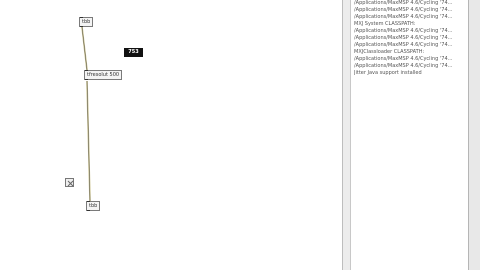 This screenshot has width=480, height=270. Describe the element at coordinates (388, 73) in the screenshot. I see `console-line: Jitter Java support installed` at that location.